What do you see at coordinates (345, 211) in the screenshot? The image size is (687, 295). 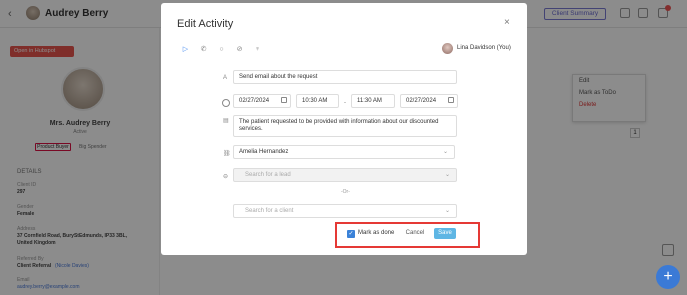 I see `client-search: Search for a client ⌄` at bounding box center [345, 211].